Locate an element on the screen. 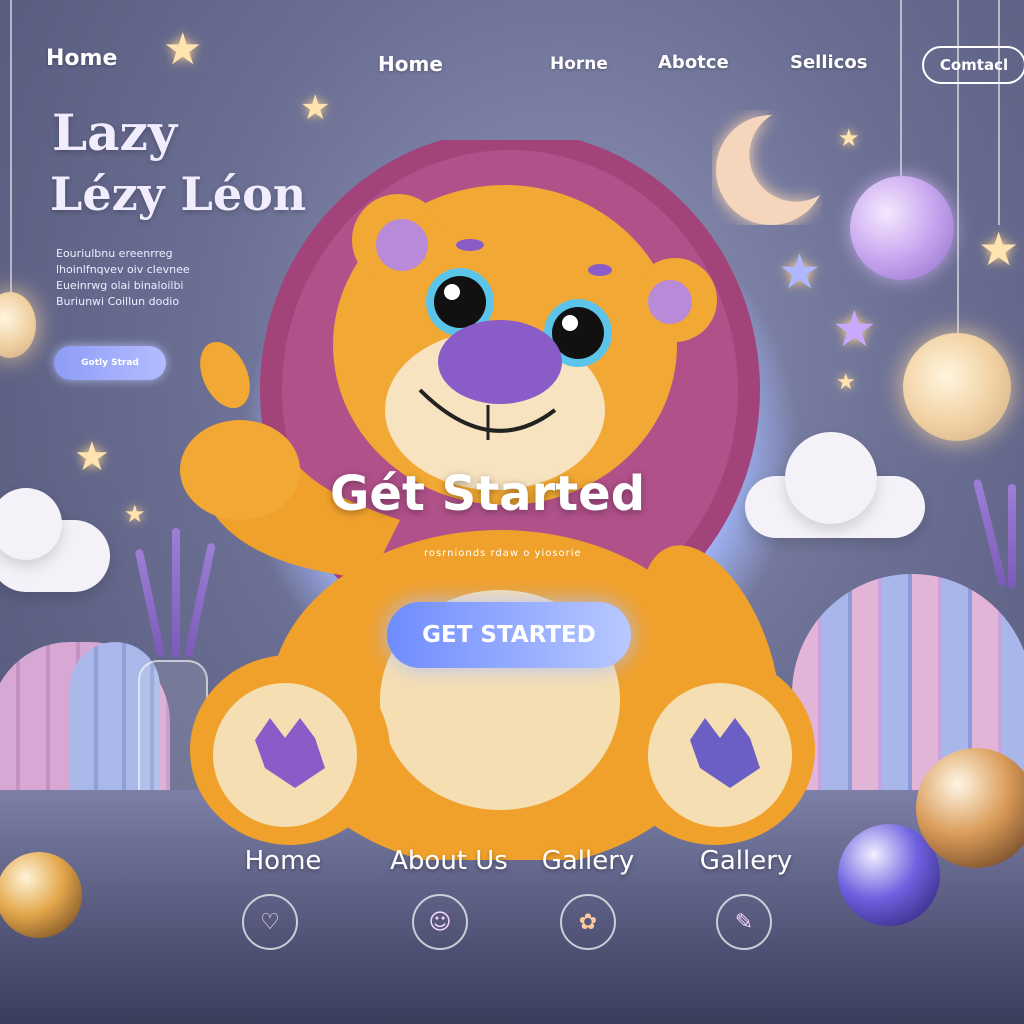 The width and height of the screenshot is (1024, 1024). hero-title-line2: Lézy Léon is located at coordinates (178, 194).